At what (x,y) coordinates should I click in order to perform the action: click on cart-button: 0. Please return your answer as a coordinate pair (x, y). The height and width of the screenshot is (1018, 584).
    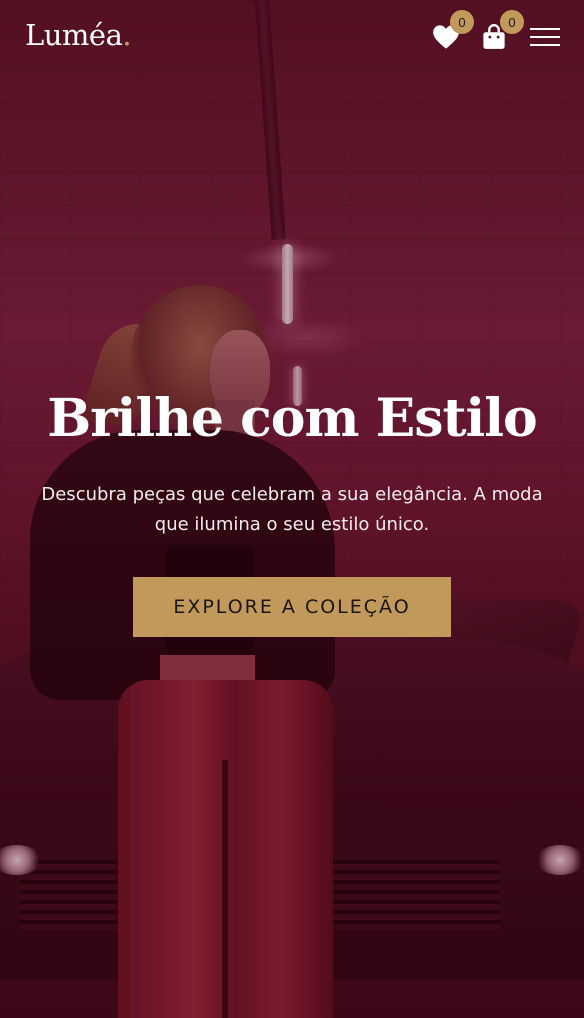
    Looking at the image, I should click on (503, 30).